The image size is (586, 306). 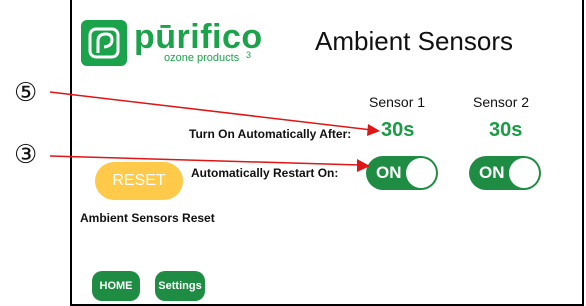 What do you see at coordinates (214, 131) in the screenshot?
I see `annotation-arrows` at bounding box center [214, 131].